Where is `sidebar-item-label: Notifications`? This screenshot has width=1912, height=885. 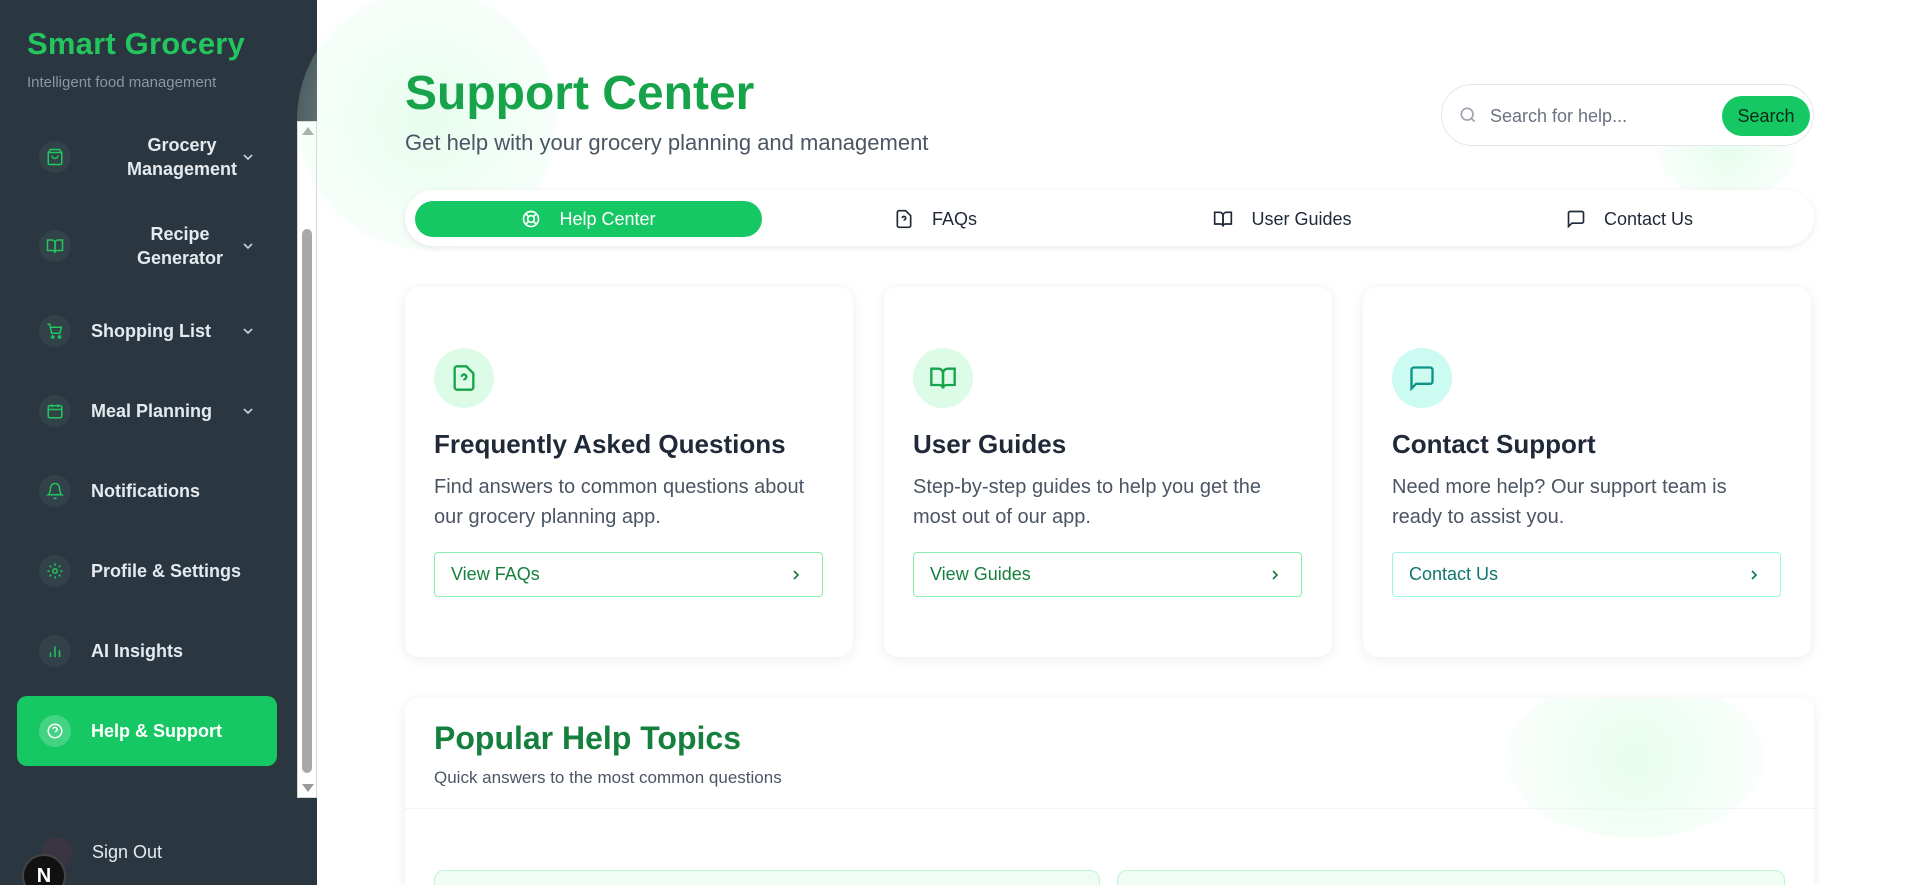 sidebar-item-label: Notifications is located at coordinates (146, 491).